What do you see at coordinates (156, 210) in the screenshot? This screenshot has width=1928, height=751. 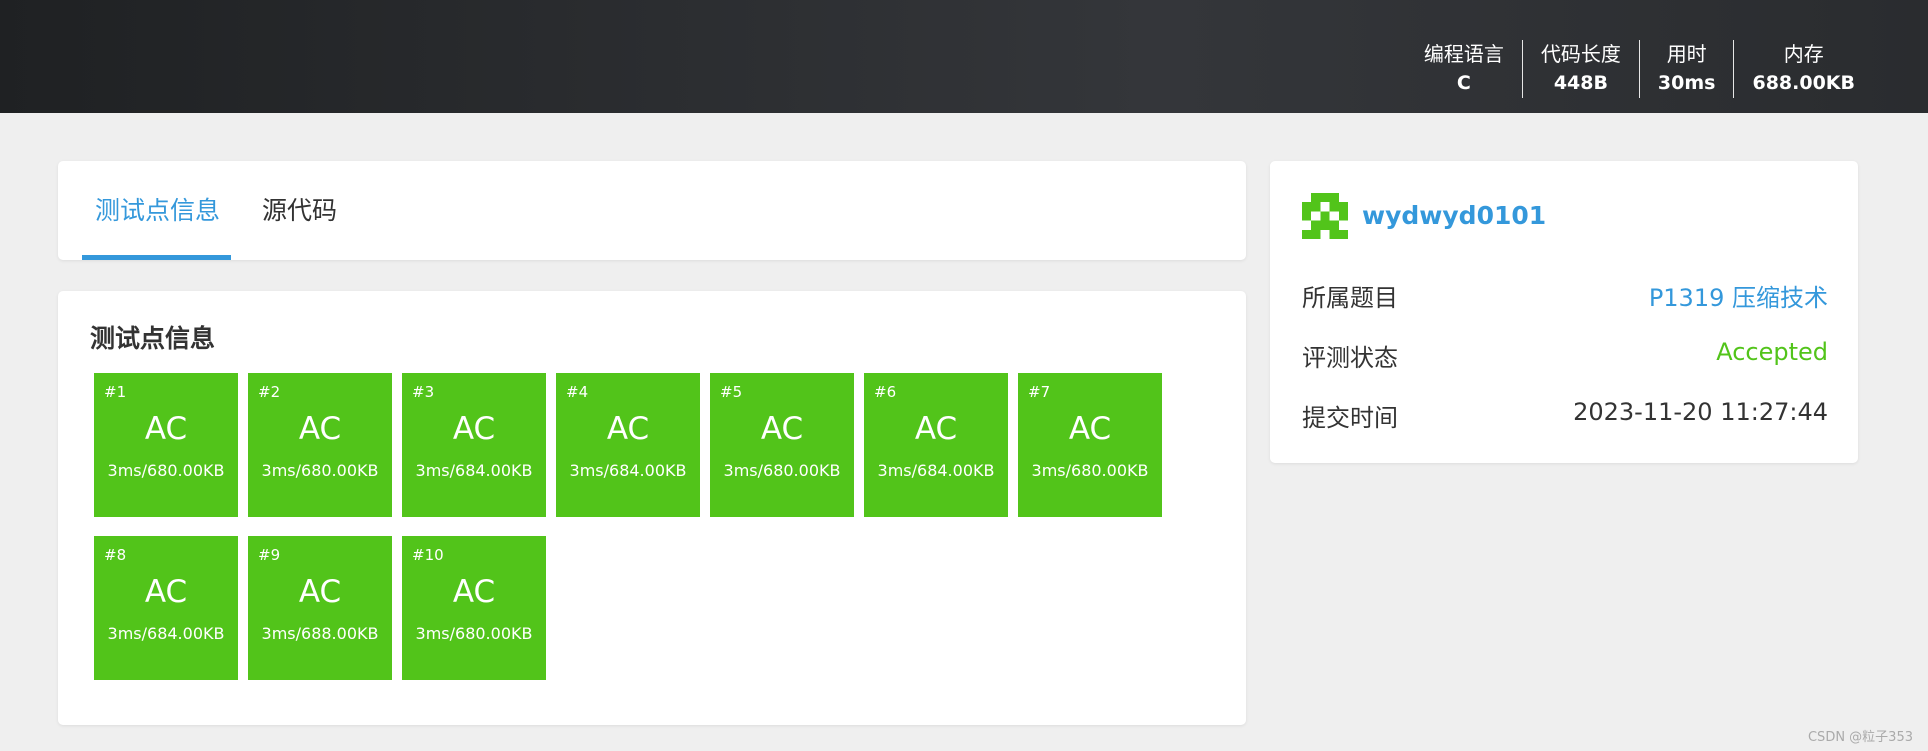 I see `tab-test-info: 测试点信息` at bounding box center [156, 210].